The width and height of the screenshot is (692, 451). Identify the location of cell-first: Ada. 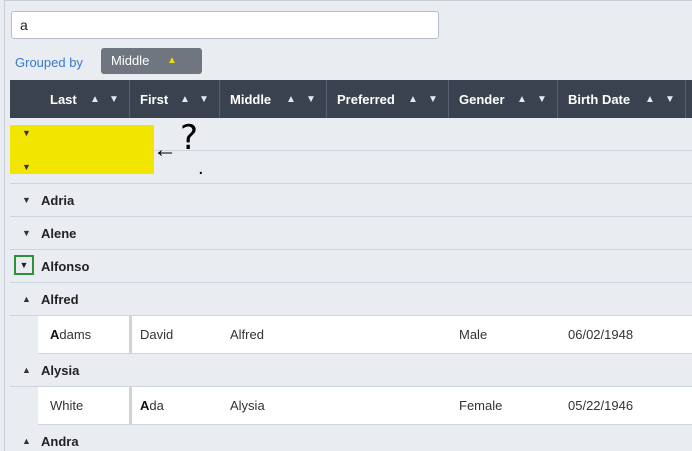
(152, 405).